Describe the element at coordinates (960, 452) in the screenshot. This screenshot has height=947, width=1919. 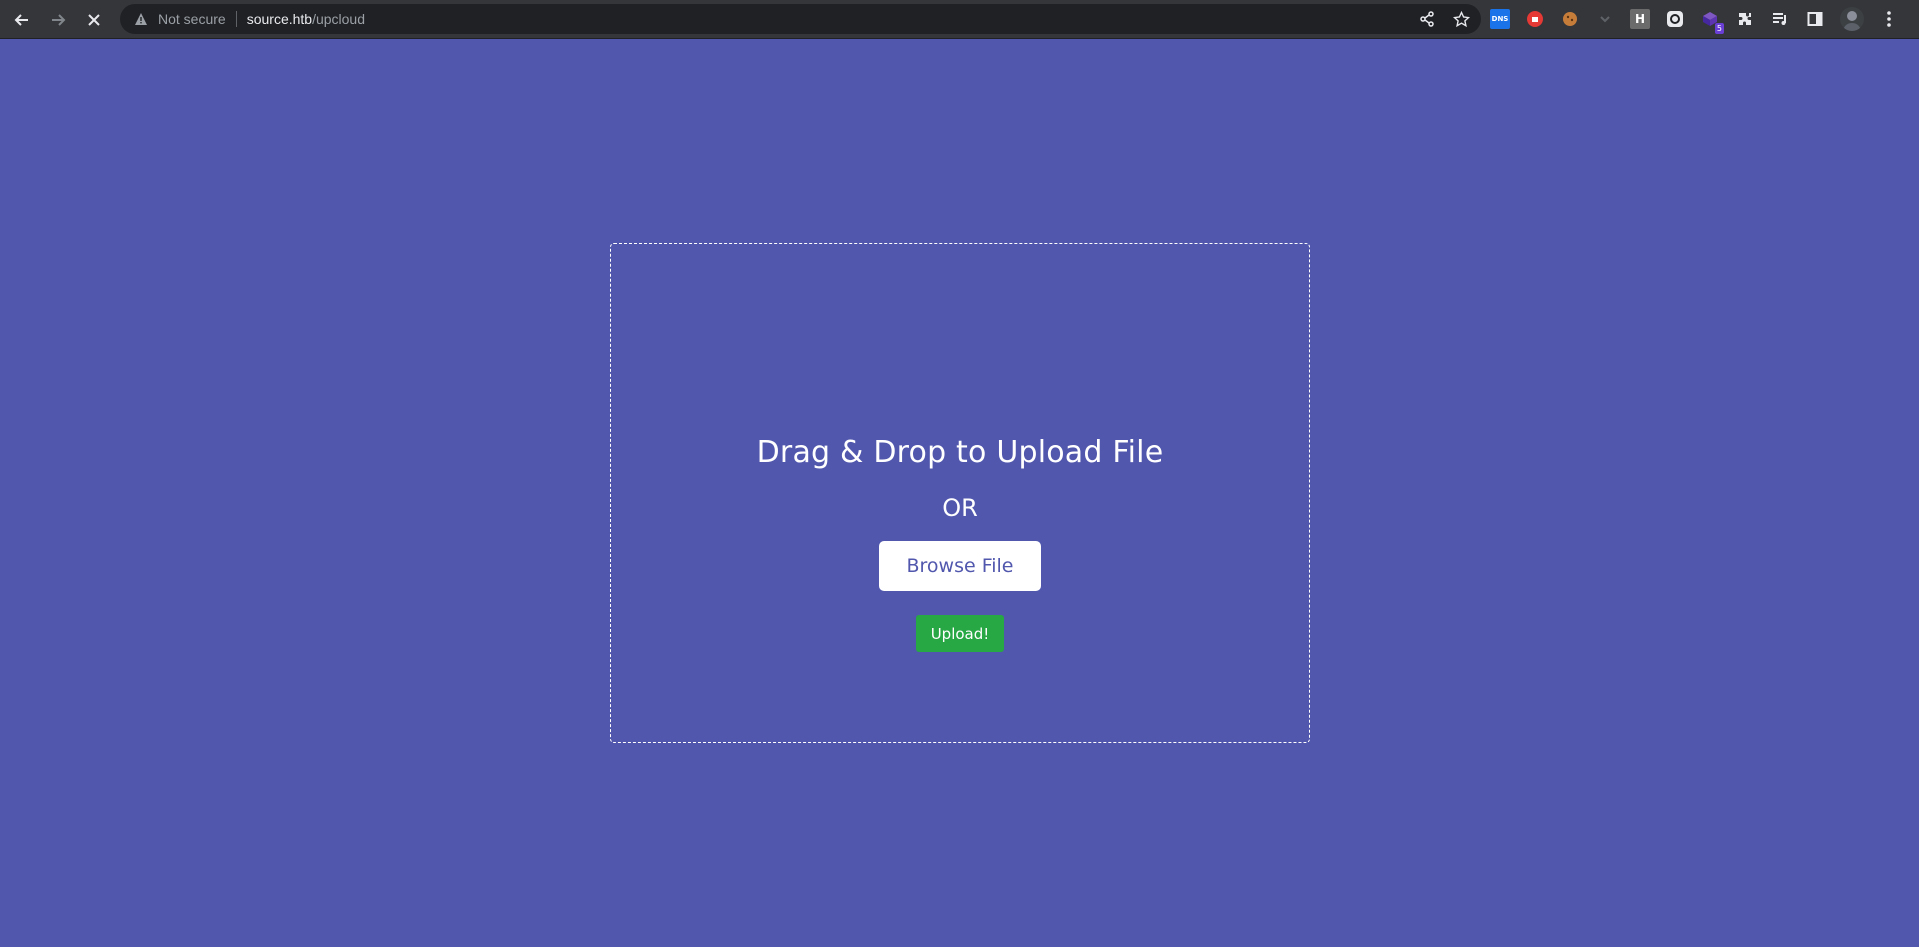
I see `drop-heading: Drag & Drop to Upload File` at that location.